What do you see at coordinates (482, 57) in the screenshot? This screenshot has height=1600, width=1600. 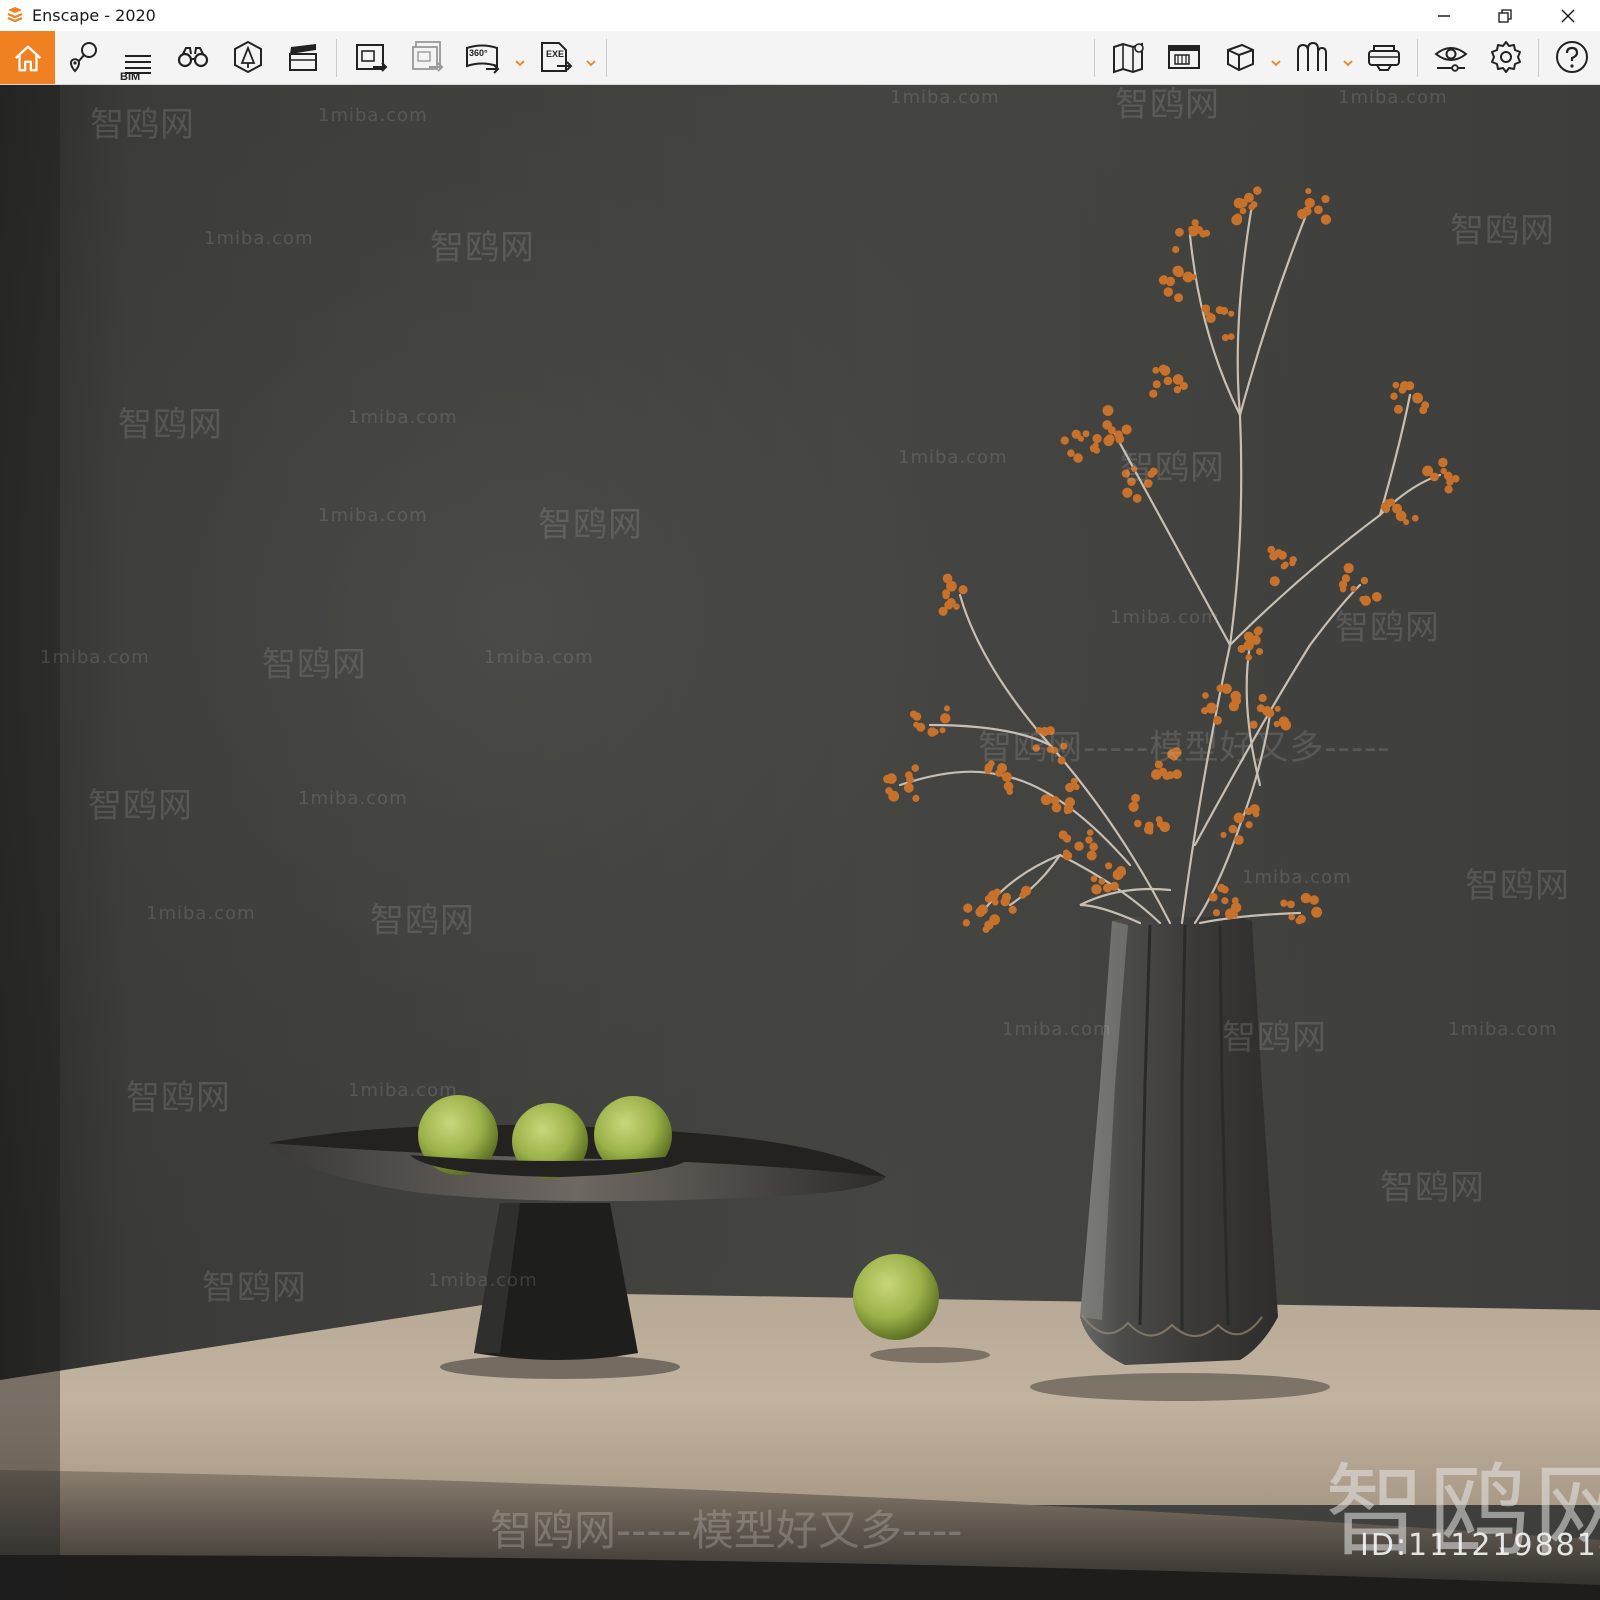 I see `panorama-360-button: 360°` at bounding box center [482, 57].